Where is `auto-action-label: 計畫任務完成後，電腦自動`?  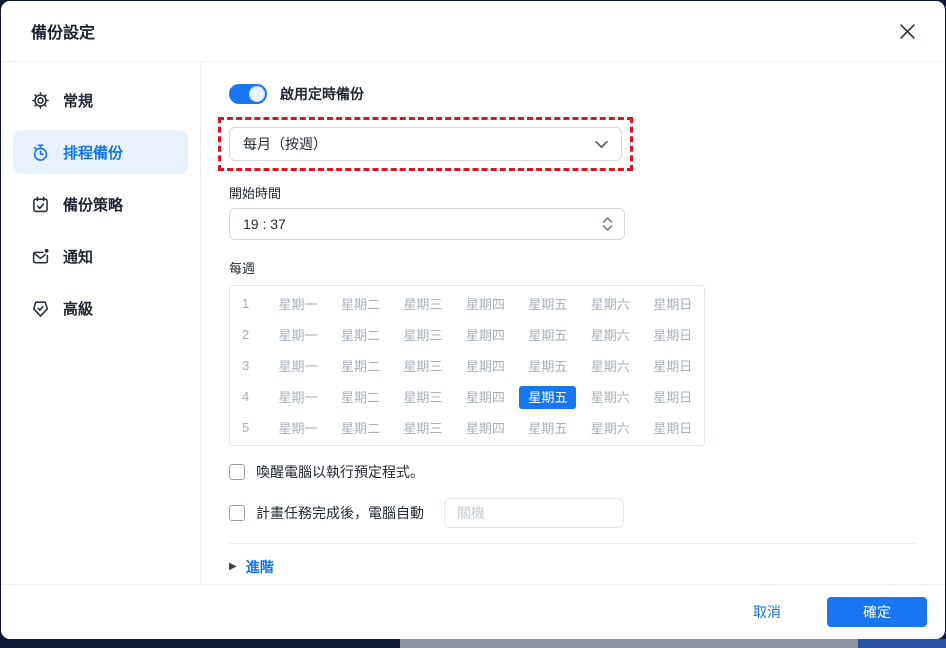
auto-action-label: 計畫任務完成後，電腦自動 is located at coordinates (340, 513).